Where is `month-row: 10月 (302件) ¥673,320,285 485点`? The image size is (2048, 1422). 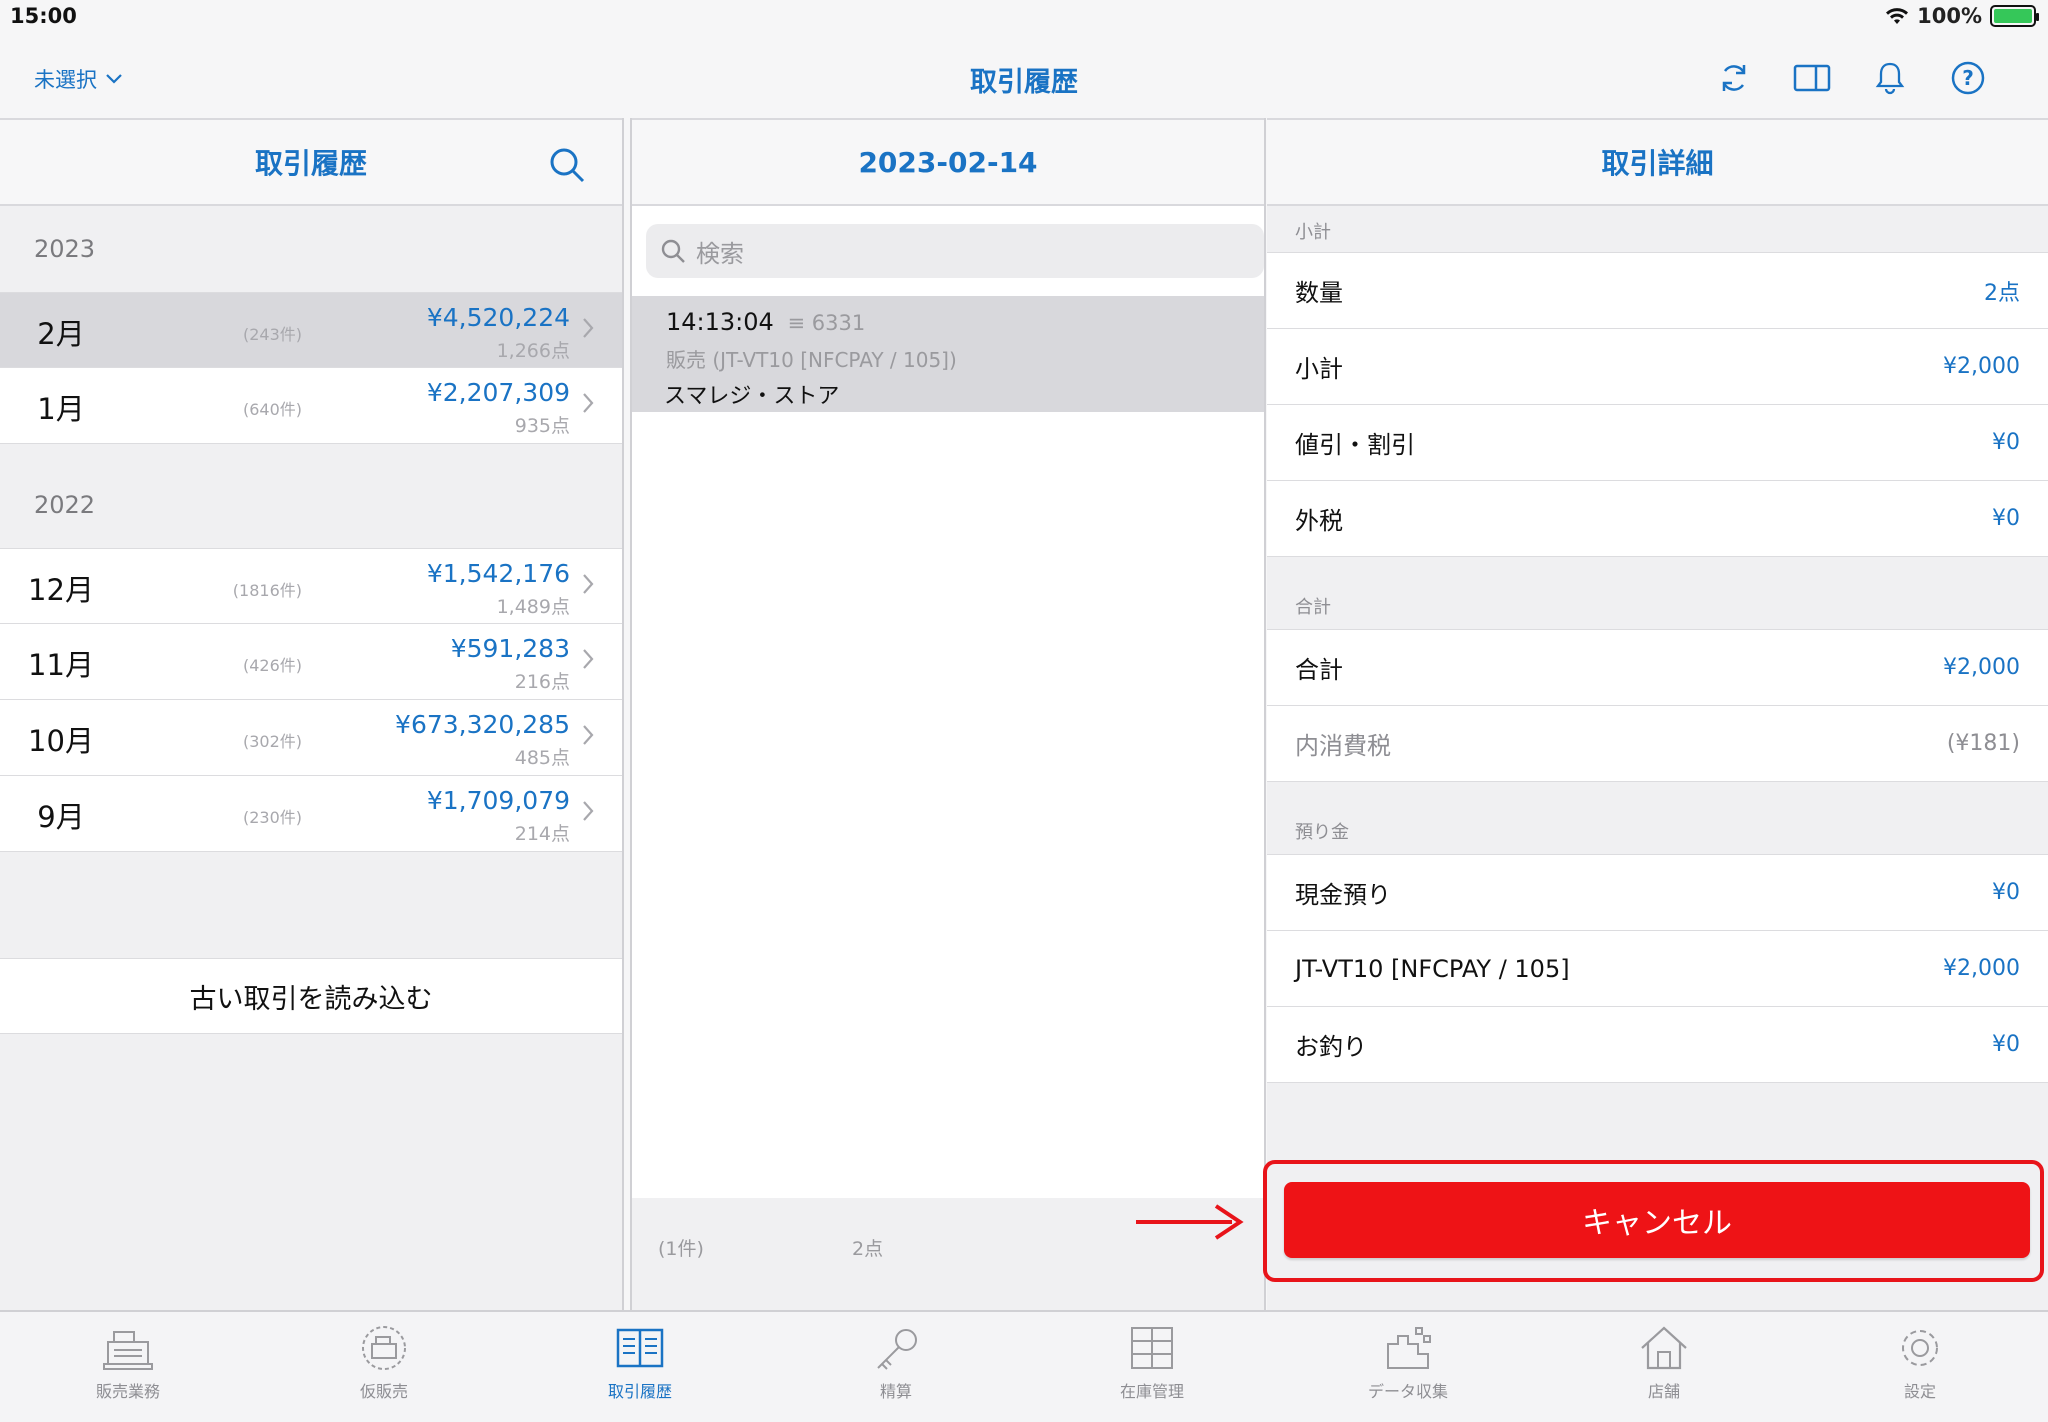 month-row: 10月 (302件) ¥673,320,285 485点 is located at coordinates (311, 738).